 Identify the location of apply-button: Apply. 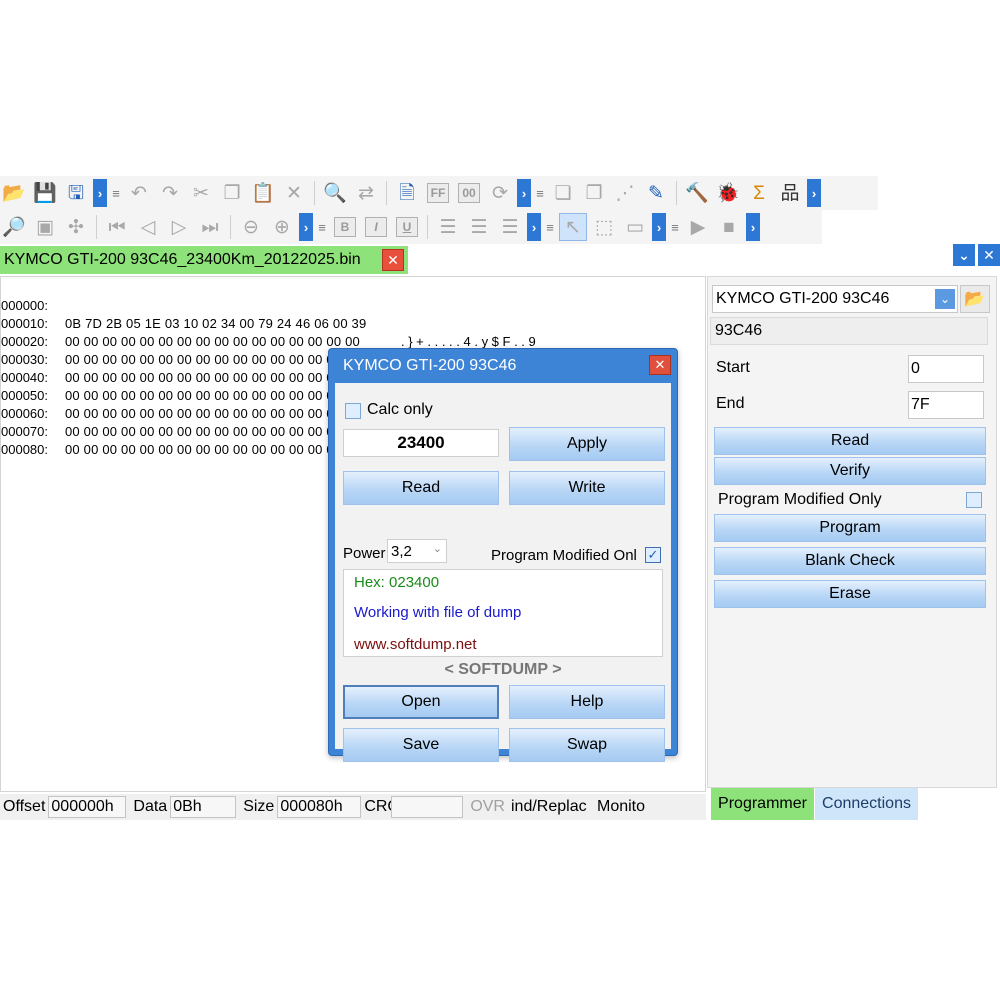
(587, 444).